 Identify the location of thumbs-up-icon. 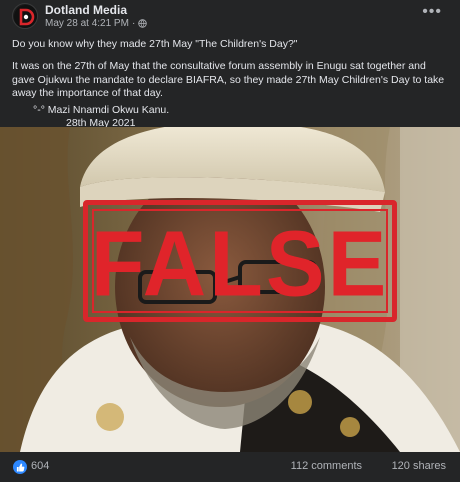
(20, 467).